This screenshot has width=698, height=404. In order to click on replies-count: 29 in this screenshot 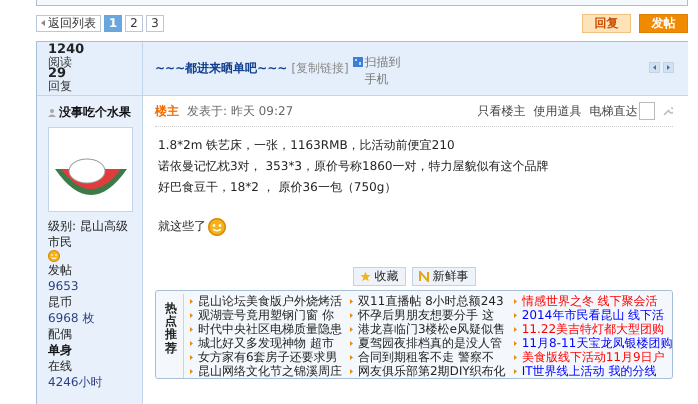, I will do `click(57, 74)`.